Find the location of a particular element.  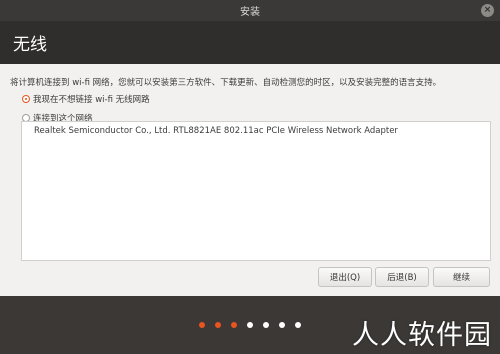

window-titlebar: 安装 × is located at coordinates (250, 10).